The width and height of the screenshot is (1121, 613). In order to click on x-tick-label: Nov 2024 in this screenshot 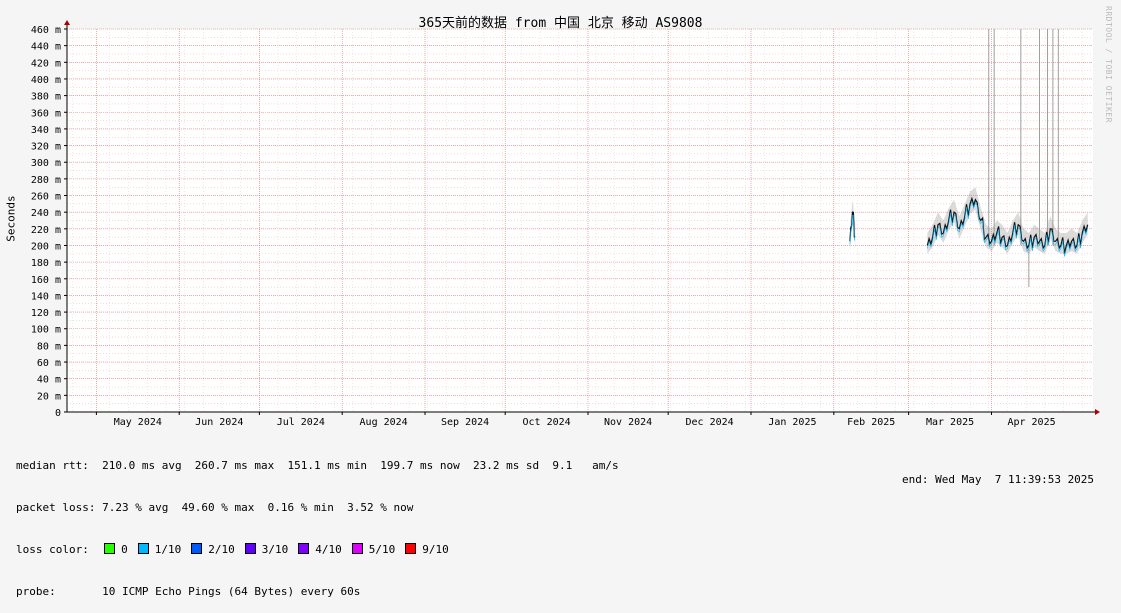, I will do `click(628, 422)`.